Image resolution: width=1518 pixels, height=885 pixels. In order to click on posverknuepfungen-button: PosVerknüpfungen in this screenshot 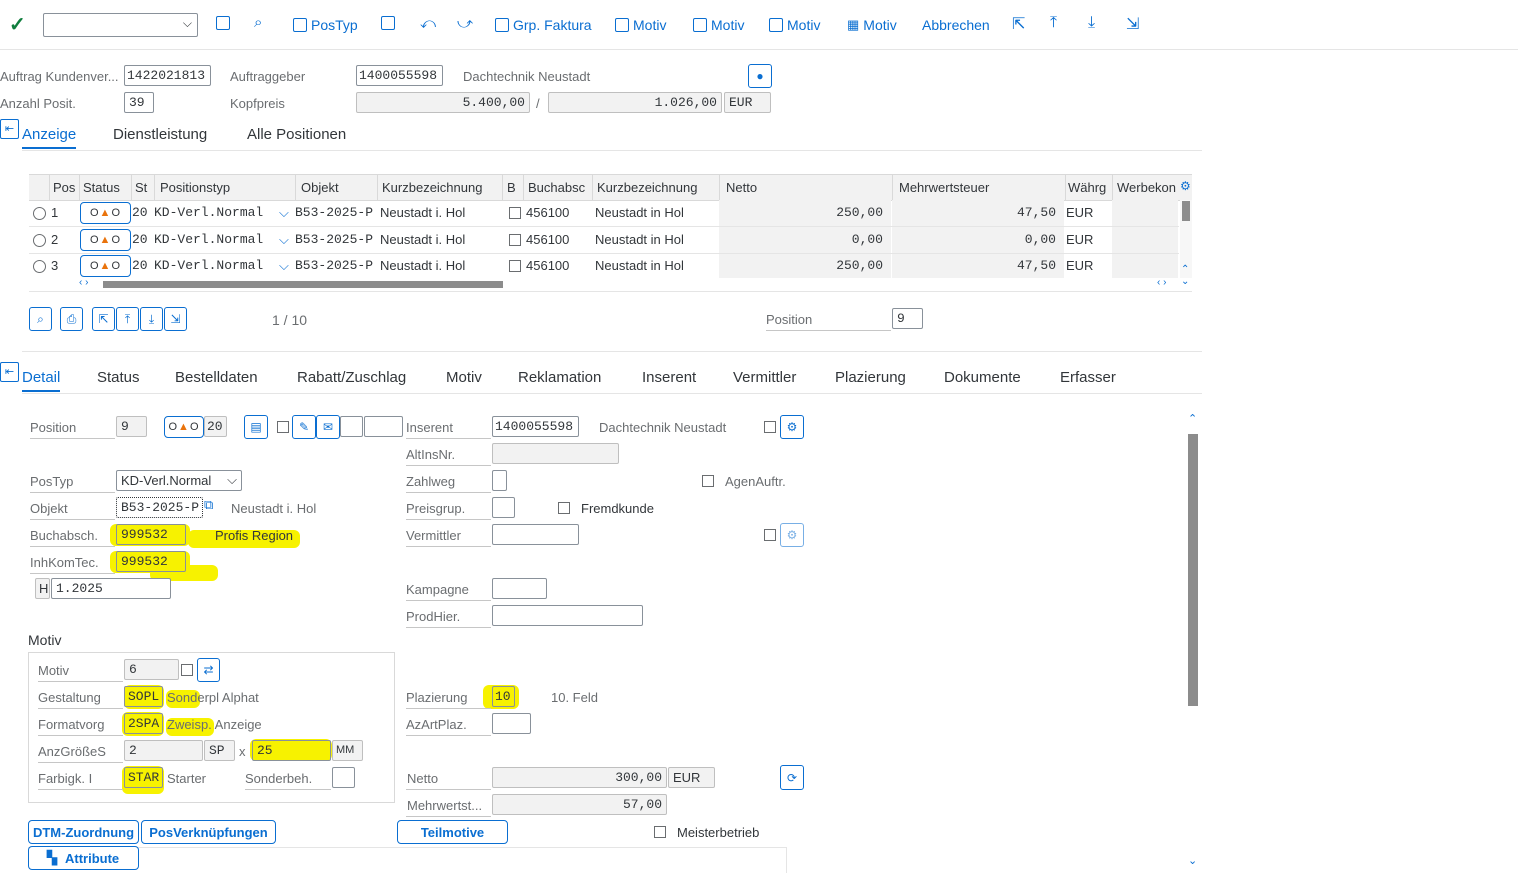, I will do `click(208, 832)`.